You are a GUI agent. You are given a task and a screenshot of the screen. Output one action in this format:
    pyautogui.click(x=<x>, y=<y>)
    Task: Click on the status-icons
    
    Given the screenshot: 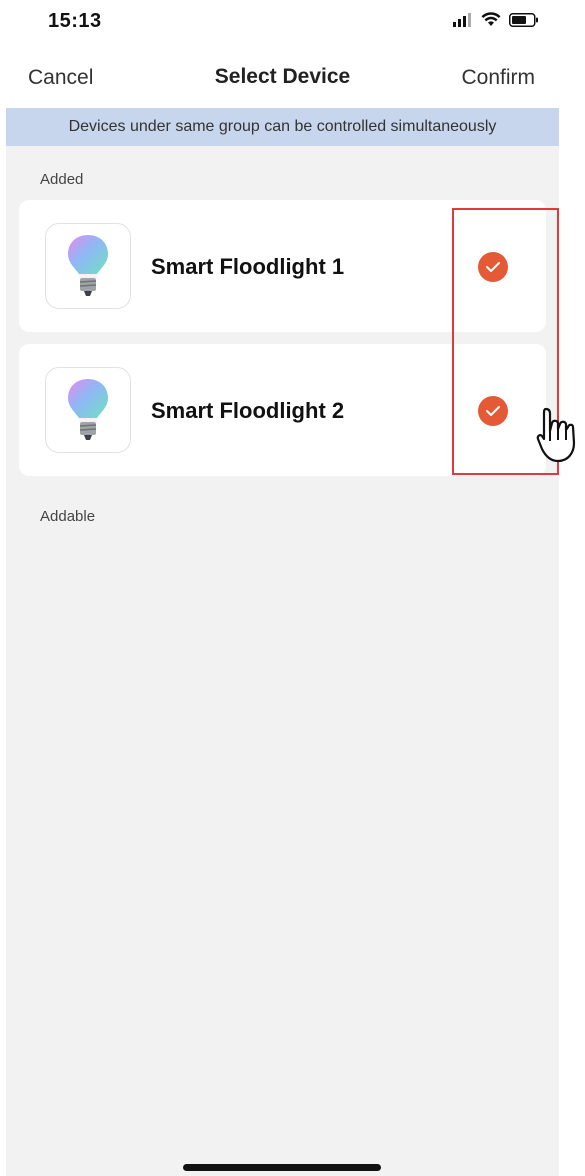 What is the action you would take?
    pyautogui.click(x=496, y=19)
    